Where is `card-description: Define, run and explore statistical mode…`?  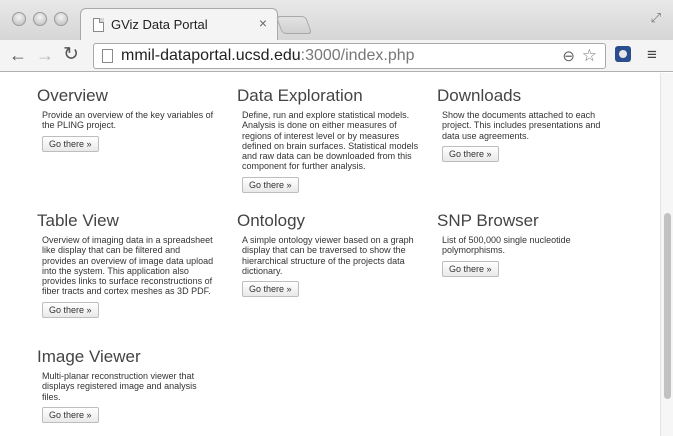 card-description: Define, run and explore statistical mode… is located at coordinates (330, 141).